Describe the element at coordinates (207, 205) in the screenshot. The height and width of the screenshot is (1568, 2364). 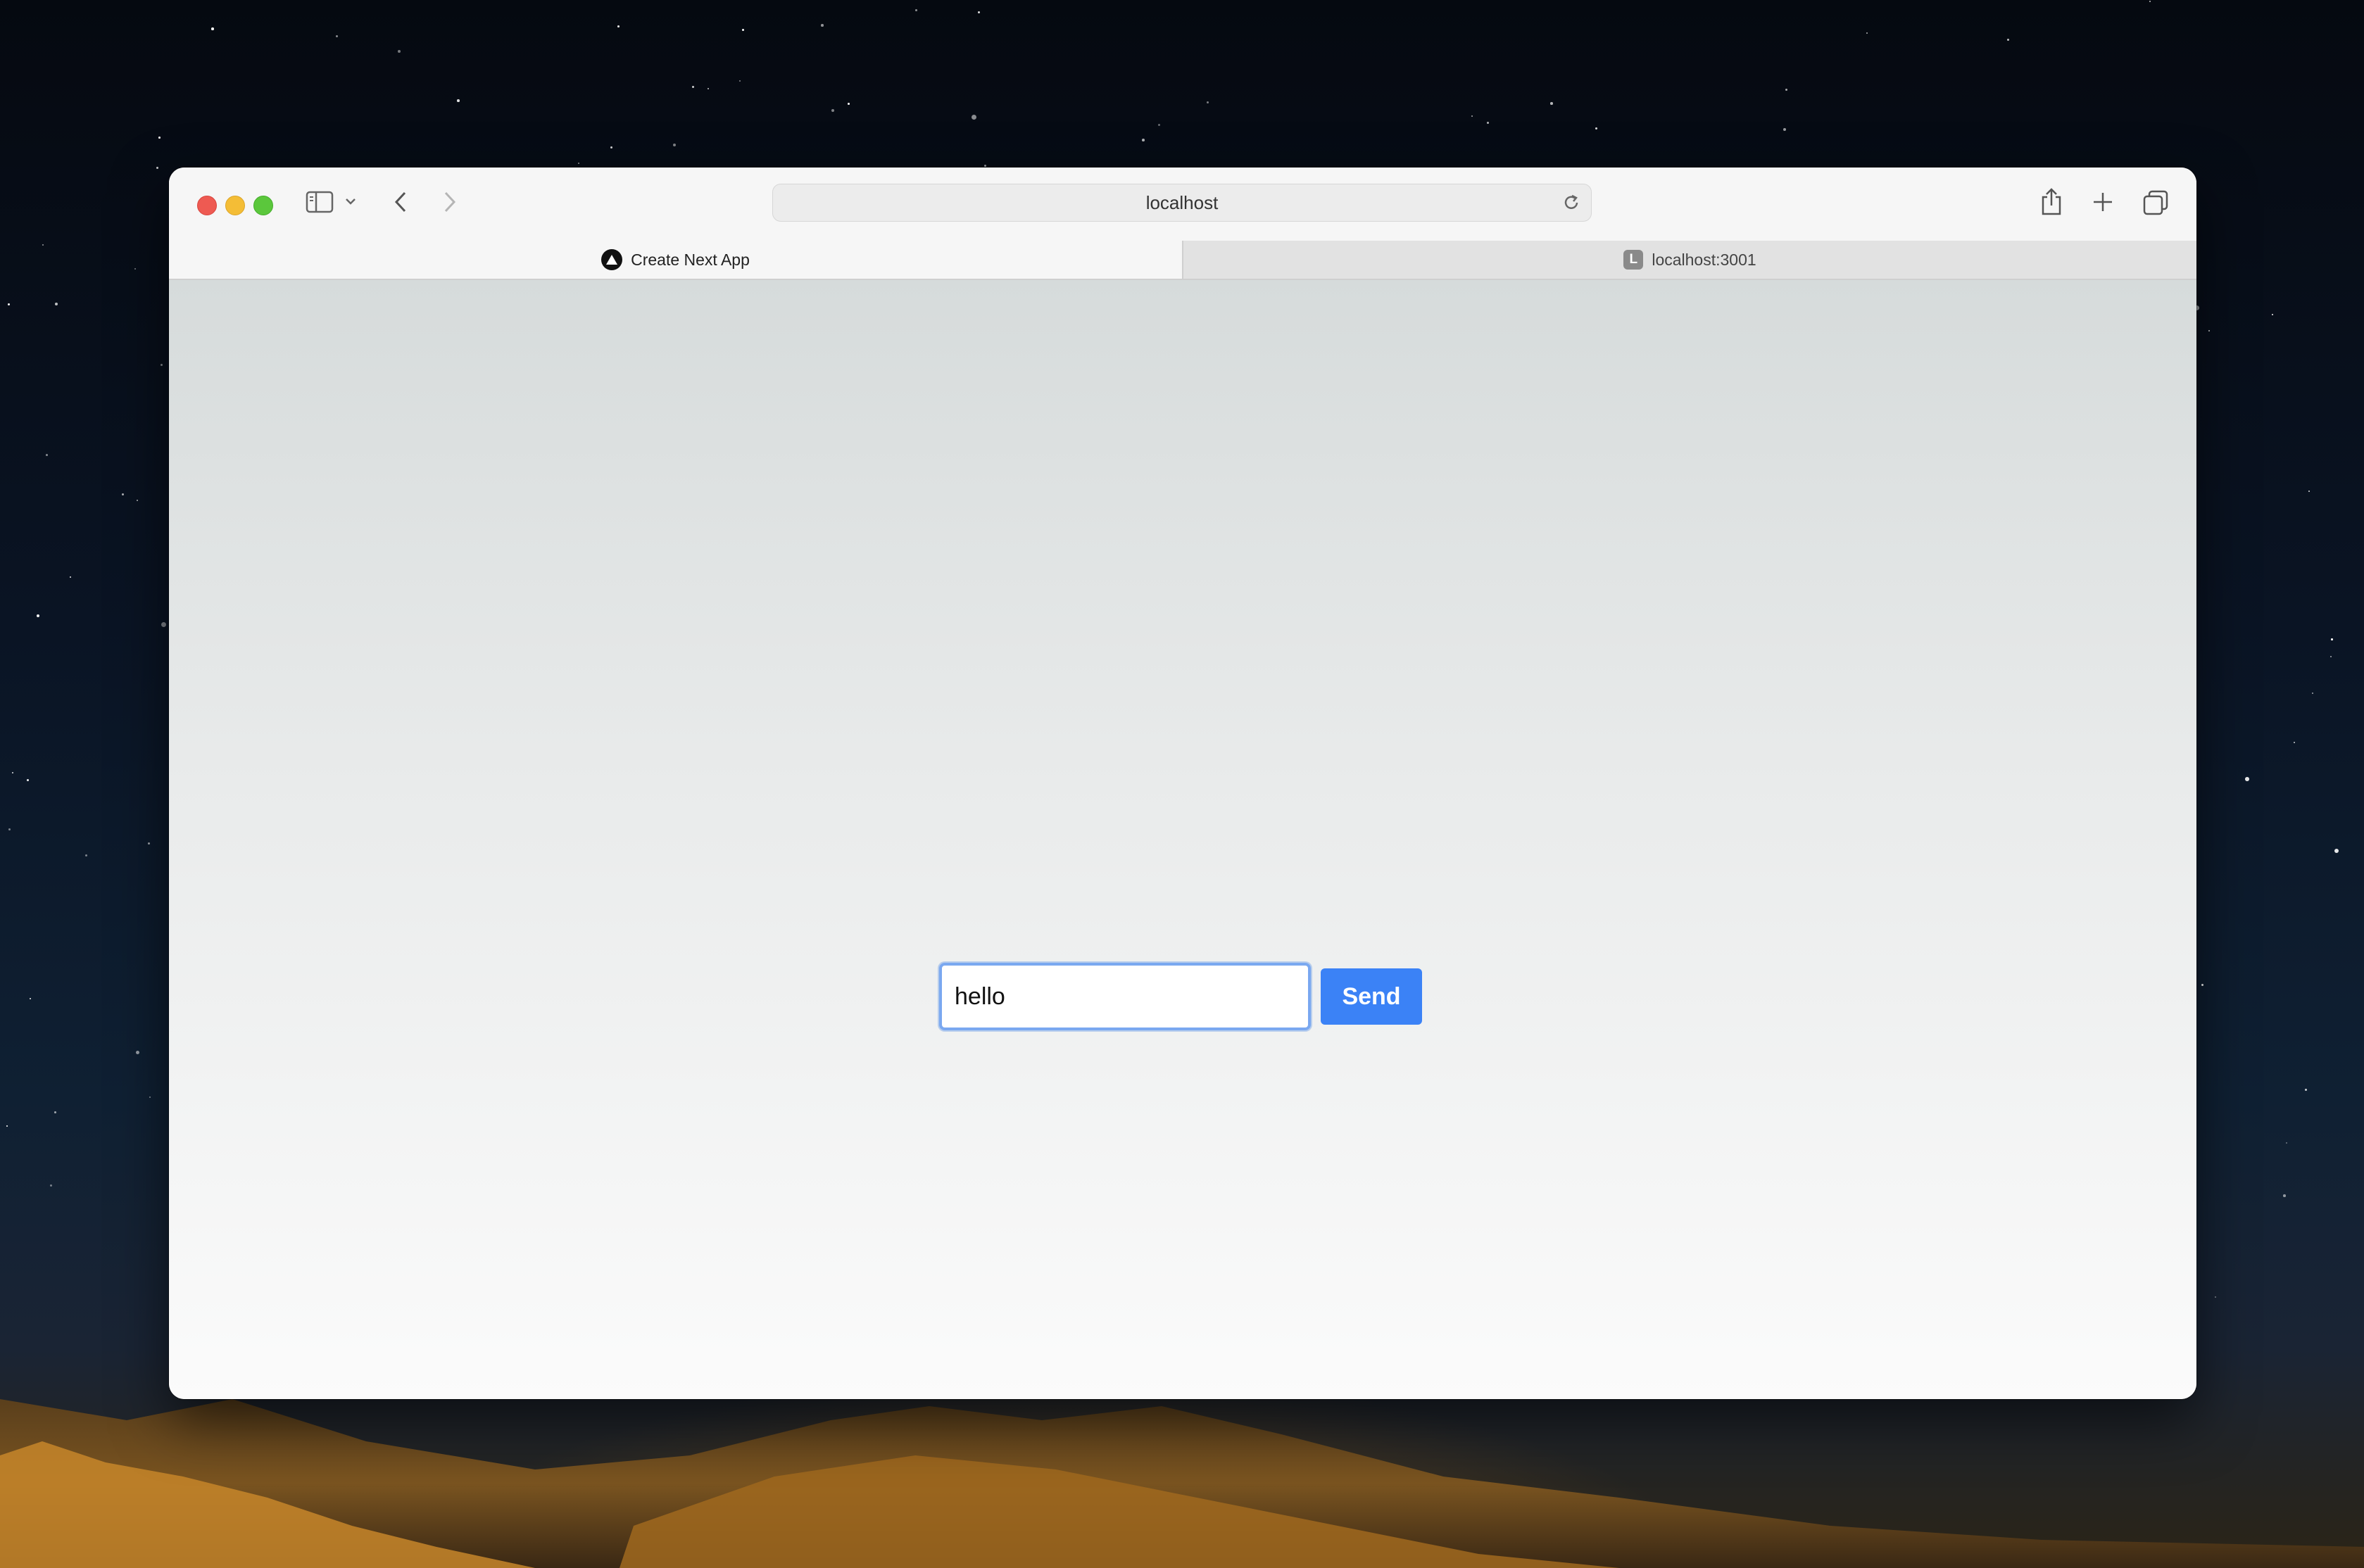
I see `close-window-button` at that location.